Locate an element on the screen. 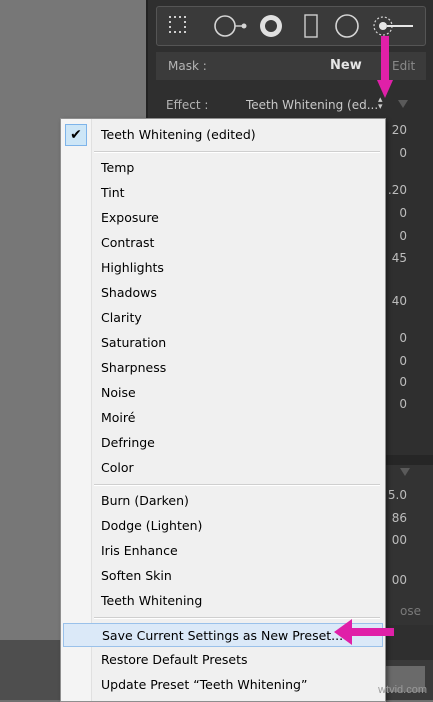 This screenshot has height=702, width=433. menu-item-contrast: Contrast is located at coordinates (223, 243).